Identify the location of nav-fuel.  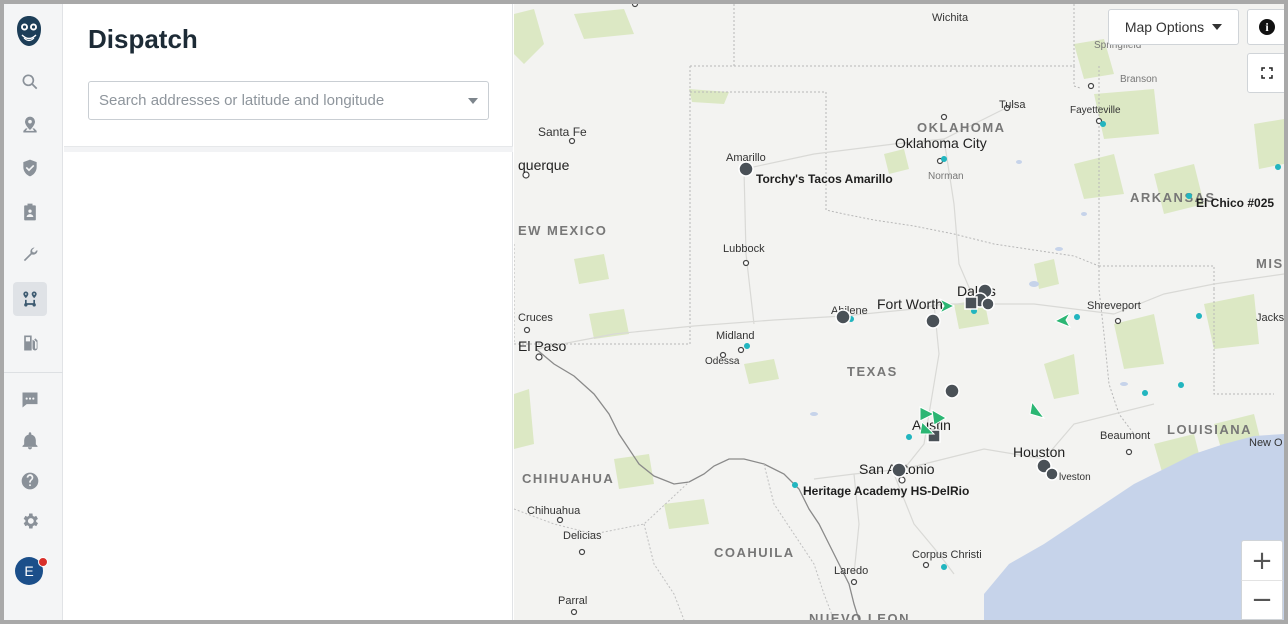
(30, 343).